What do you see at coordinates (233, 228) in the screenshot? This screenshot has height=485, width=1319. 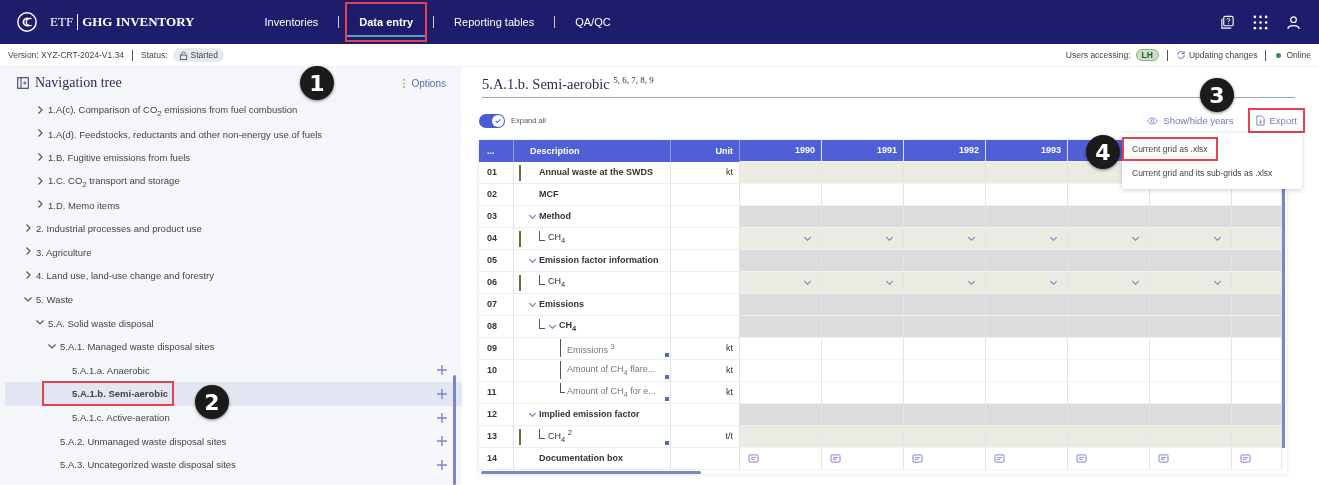 I see `tree-item: 2. Industrial processes and product use` at bounding box center [233, 228].